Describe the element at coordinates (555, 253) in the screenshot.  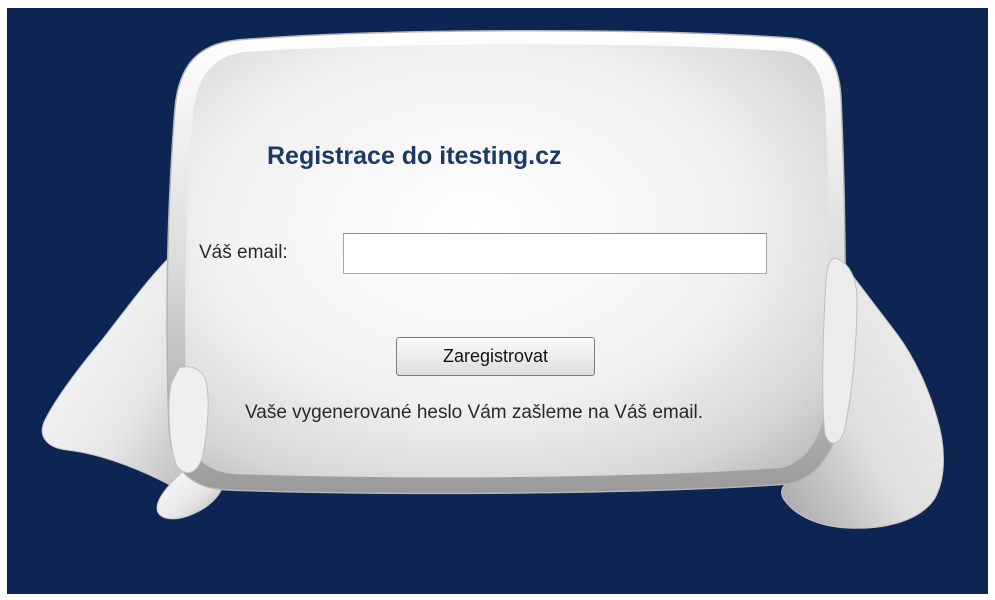
I see `email-field` at that location.